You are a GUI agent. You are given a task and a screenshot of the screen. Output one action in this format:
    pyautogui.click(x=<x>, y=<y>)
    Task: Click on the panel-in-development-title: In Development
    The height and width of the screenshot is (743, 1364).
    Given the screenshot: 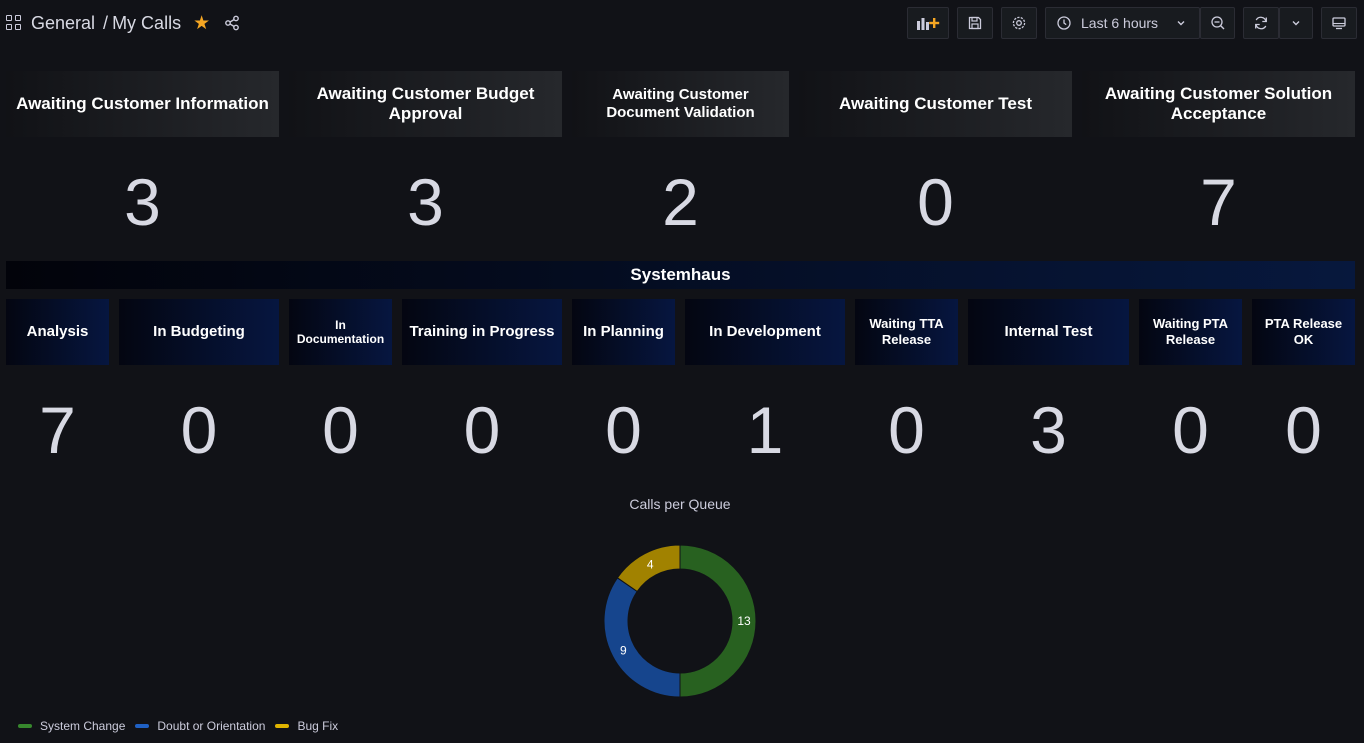 What is the action you would take?
    pyautogui.click(x=765, y=332)
    